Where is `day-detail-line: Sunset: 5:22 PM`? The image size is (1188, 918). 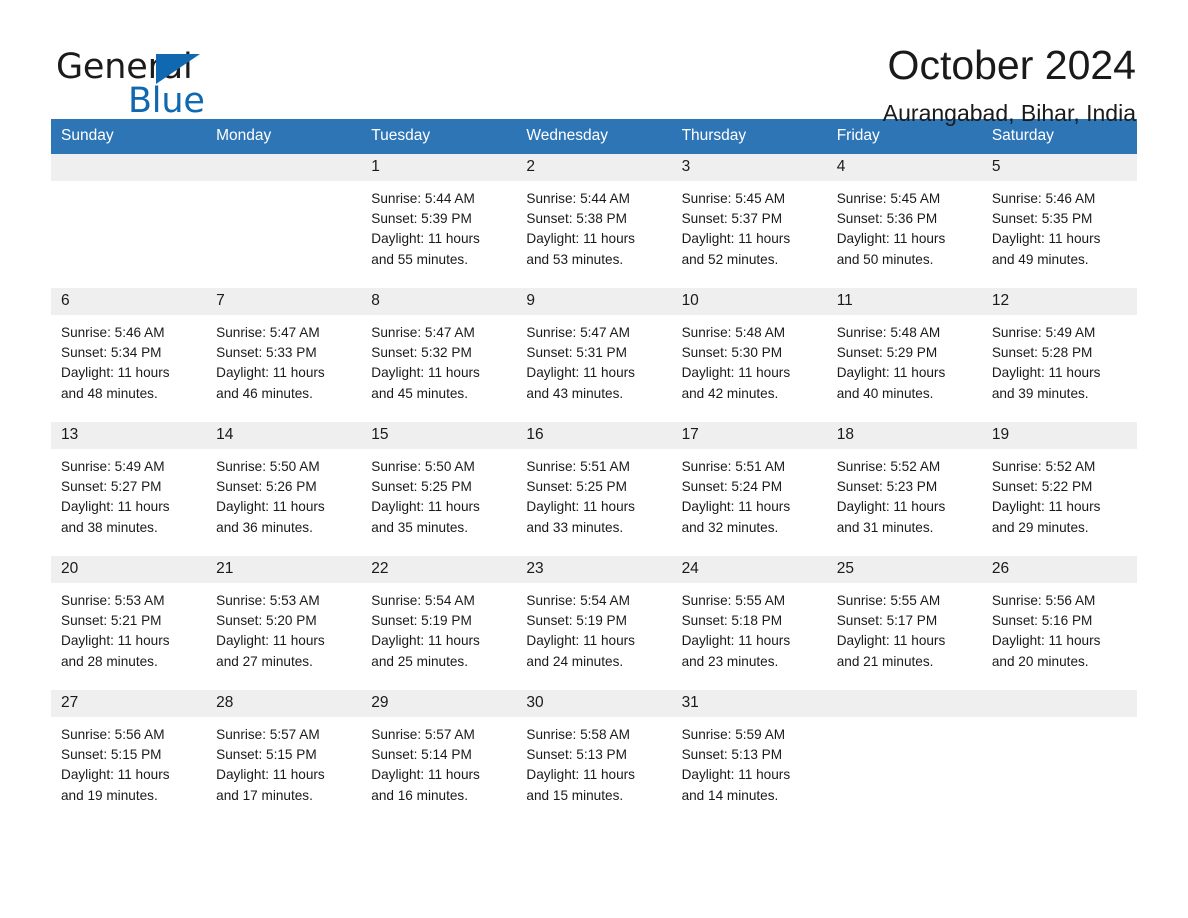 day-detail-line: Sunset: 5:22 PM is located at coordinates (1042, 487).